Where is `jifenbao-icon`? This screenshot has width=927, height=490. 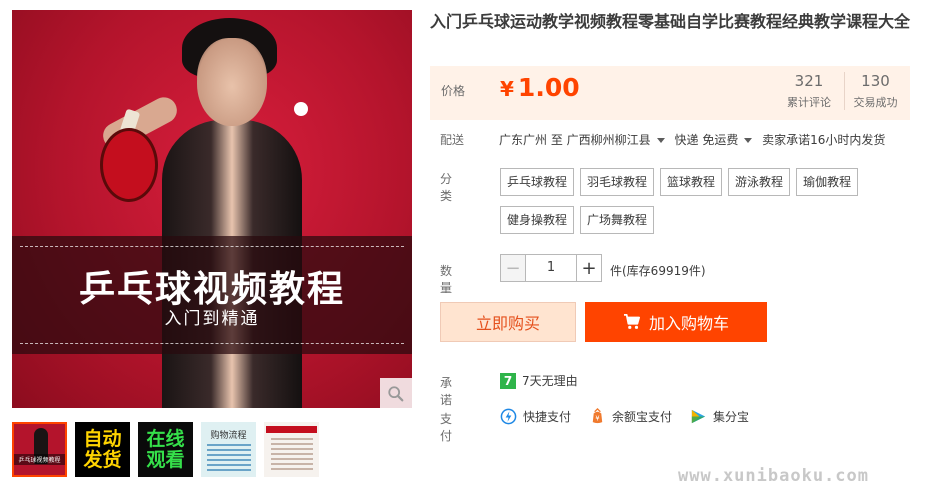
jifenbao-icon is located at coordinates (698, 416).